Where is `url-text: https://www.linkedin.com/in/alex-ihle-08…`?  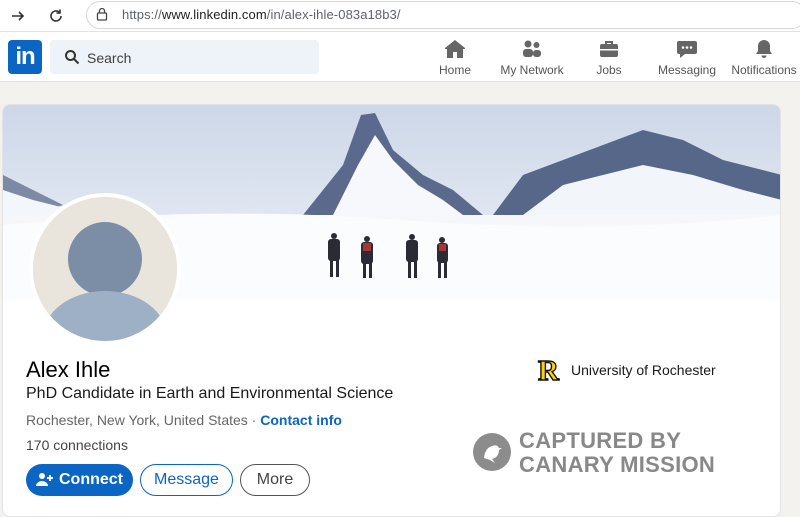
url-text: https://www.linkedin.com/in/alex-ihle-08… is located at coordinates (261, 14).